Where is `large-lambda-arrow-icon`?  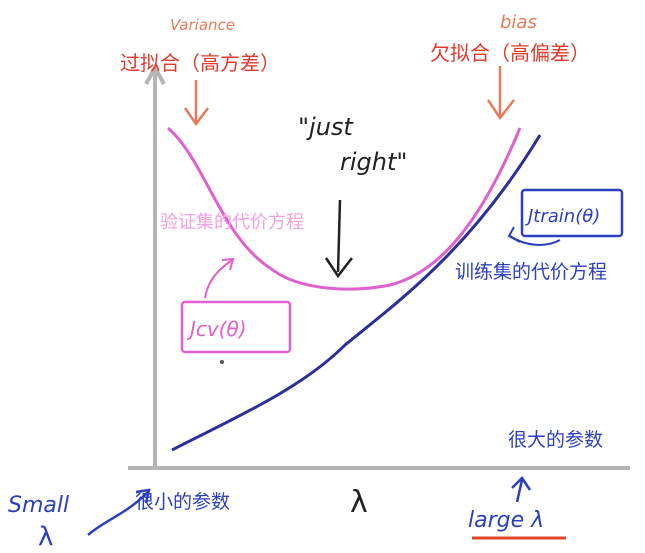
large-lambda-arrow-icon is located at coordinates (521, 489).